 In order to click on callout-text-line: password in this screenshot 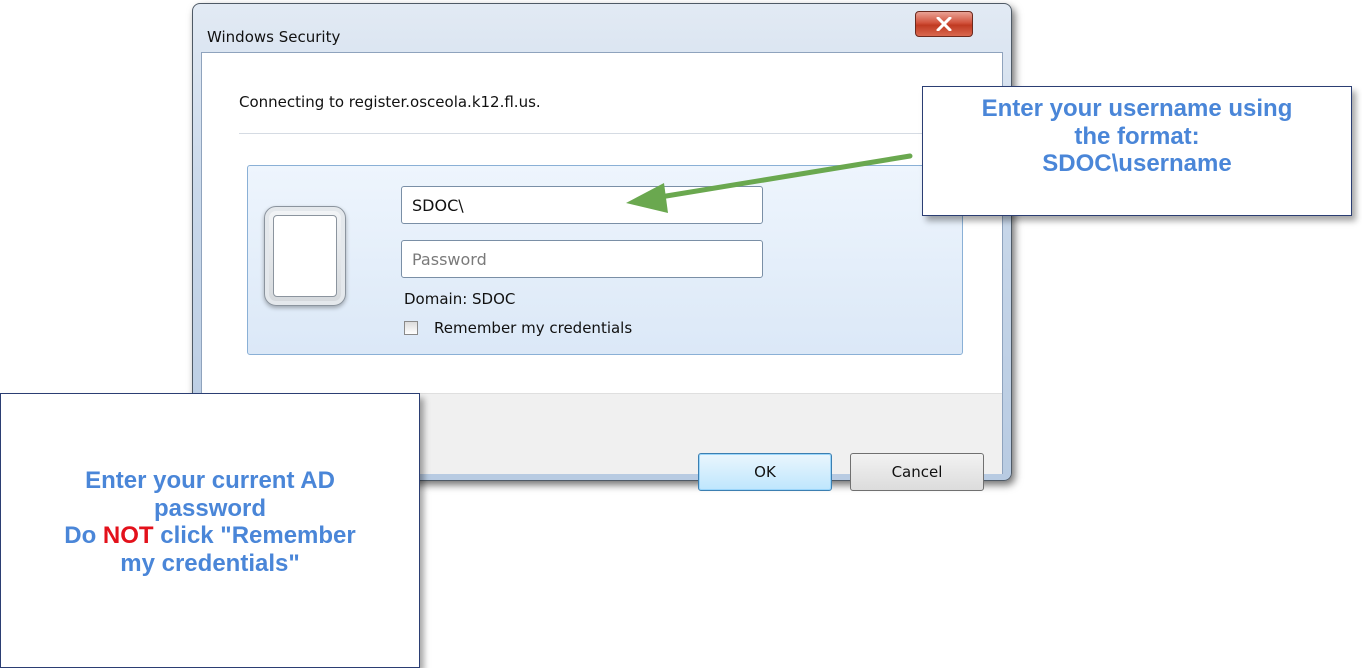, I will do `click(210, 508)`.